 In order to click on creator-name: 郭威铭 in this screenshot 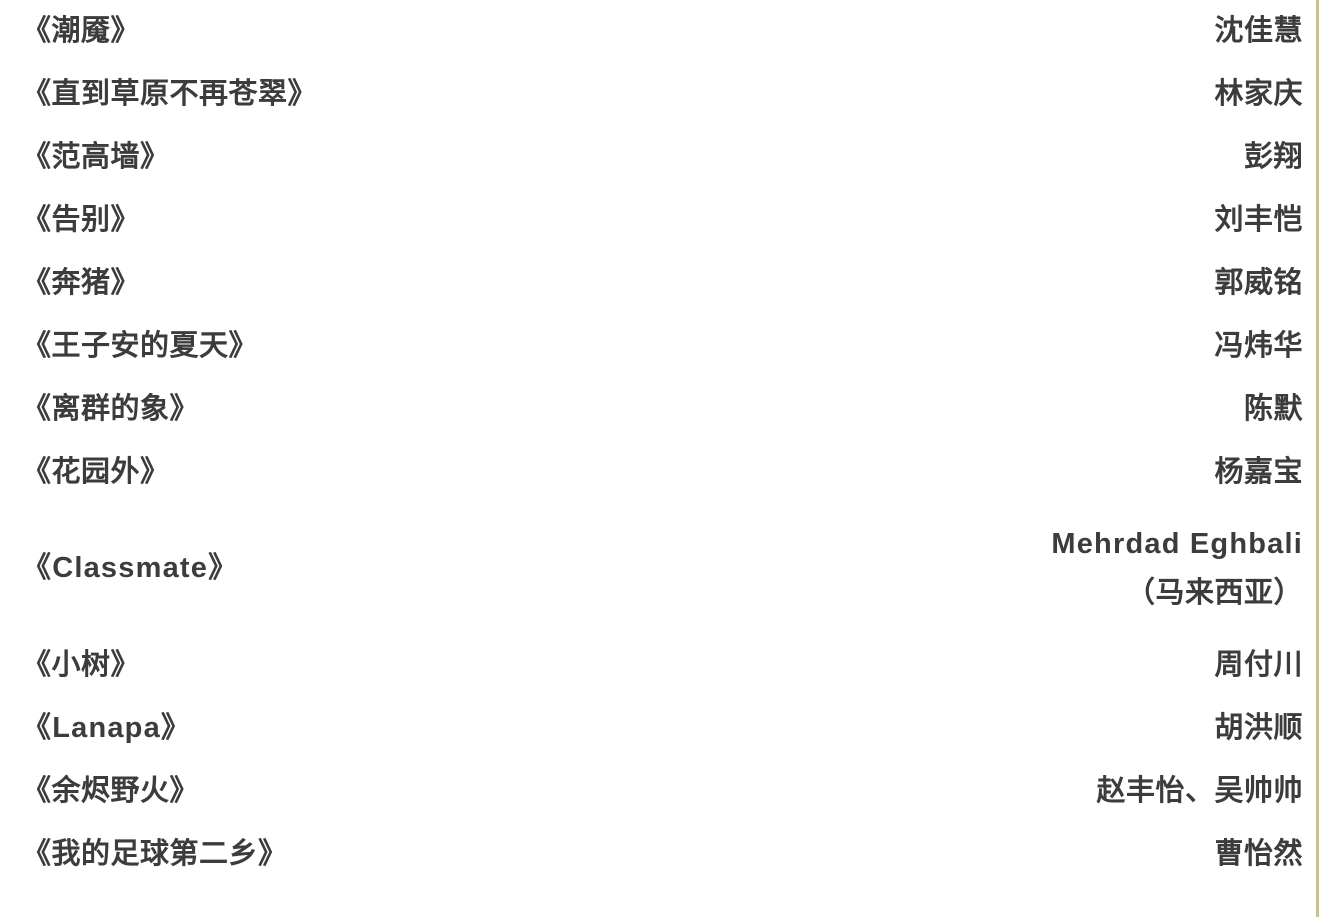, I will do `click(1258, 282)`.